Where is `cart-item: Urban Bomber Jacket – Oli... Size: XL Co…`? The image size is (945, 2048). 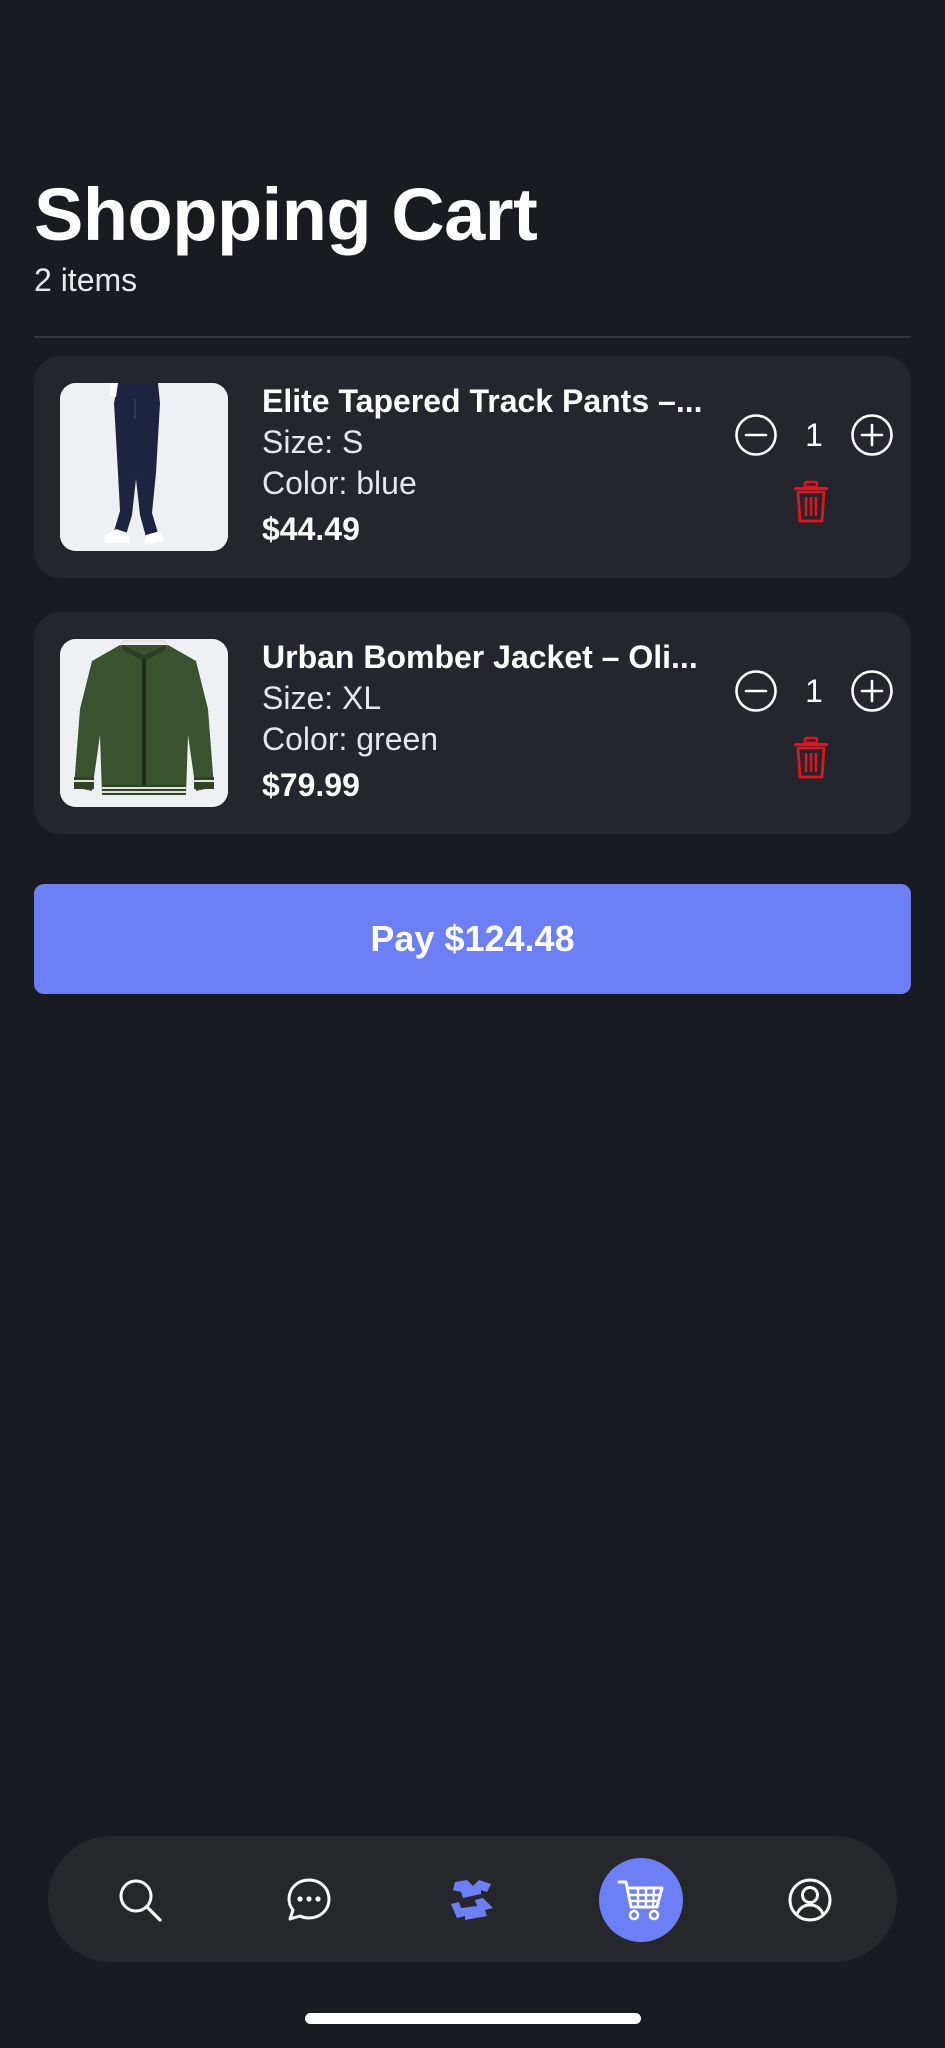 cart-item: Urban Bomber Jacket – Oli... Size: XL Co… is located at coordinates (472, 723).